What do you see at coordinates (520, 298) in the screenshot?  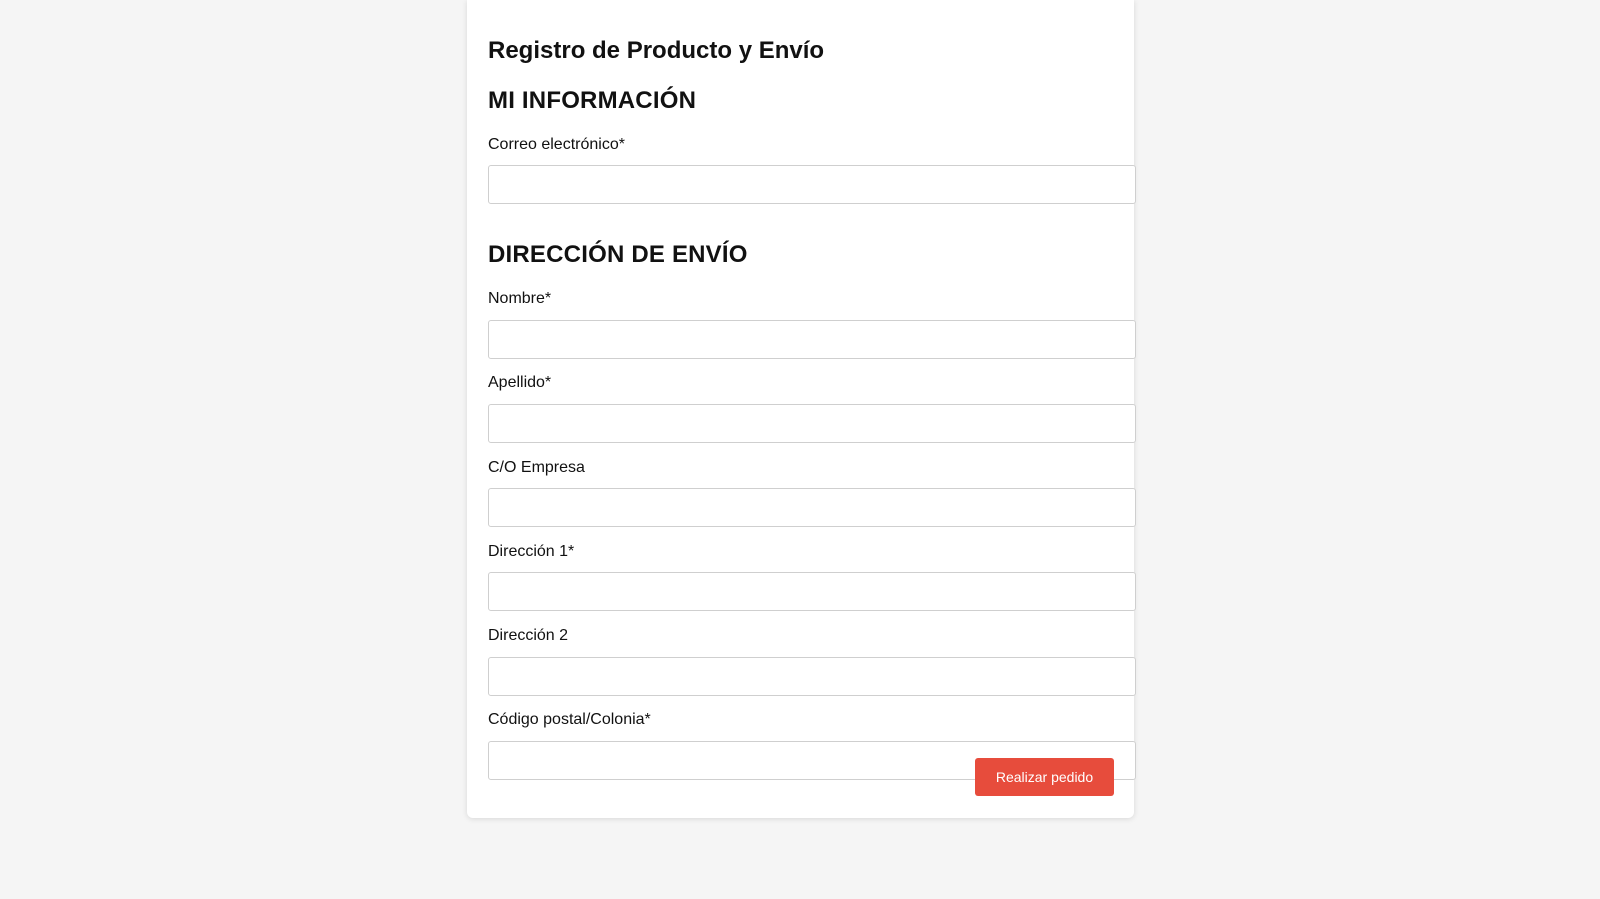 I see `first-name-label: Nombre*` at bounding box center [520, 298].